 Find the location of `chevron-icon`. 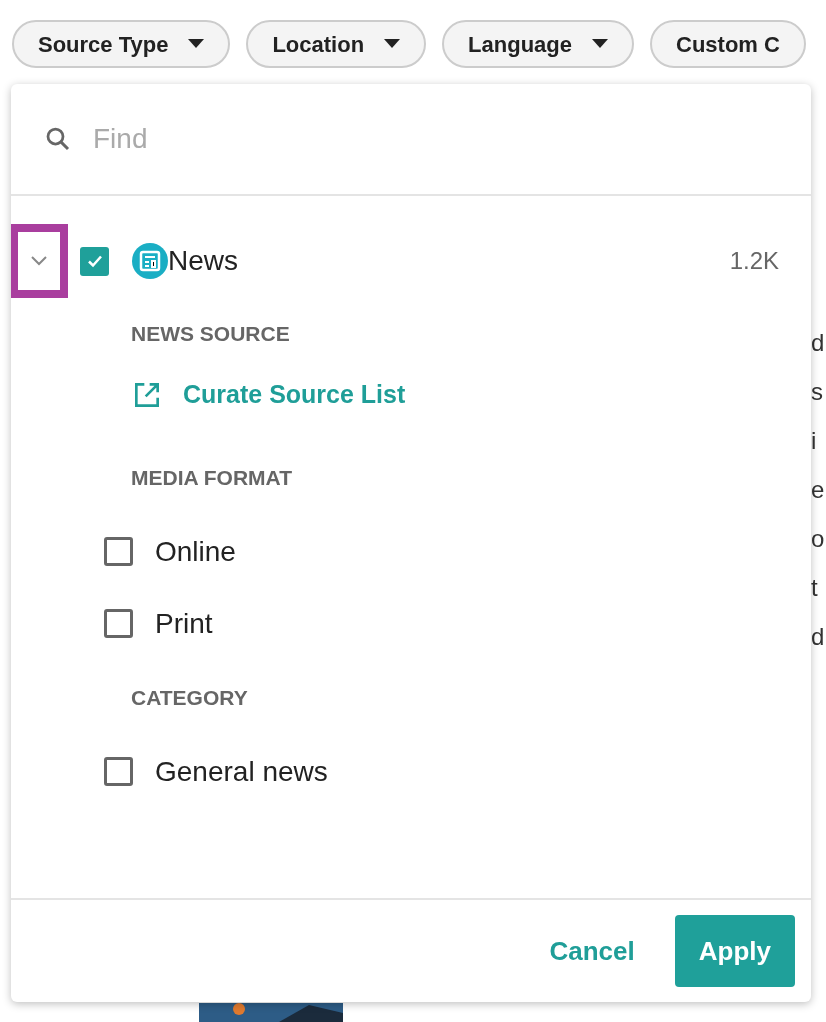

chevron-icon is located at coordinates (39, 261).